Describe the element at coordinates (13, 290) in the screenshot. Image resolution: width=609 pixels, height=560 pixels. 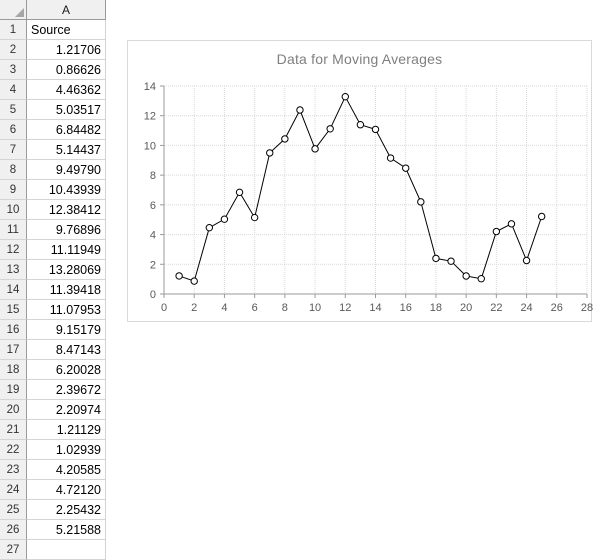
I see `row-header: 14` at that location.